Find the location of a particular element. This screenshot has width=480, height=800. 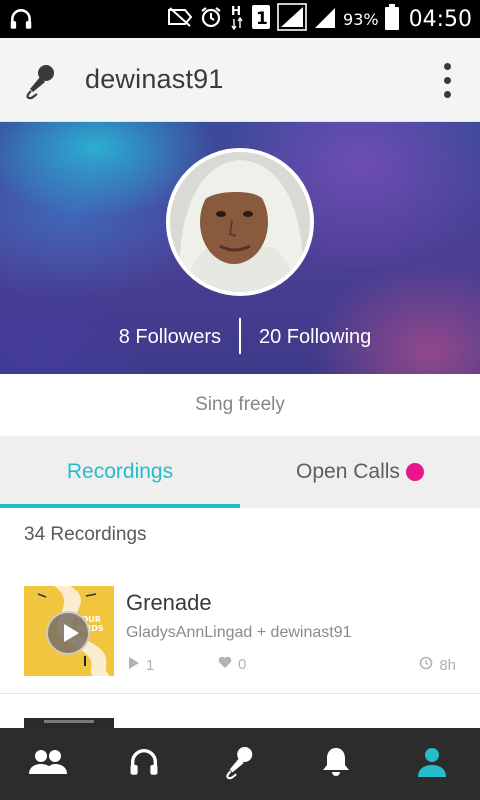

people-icon is located at coordinates (48, 764).